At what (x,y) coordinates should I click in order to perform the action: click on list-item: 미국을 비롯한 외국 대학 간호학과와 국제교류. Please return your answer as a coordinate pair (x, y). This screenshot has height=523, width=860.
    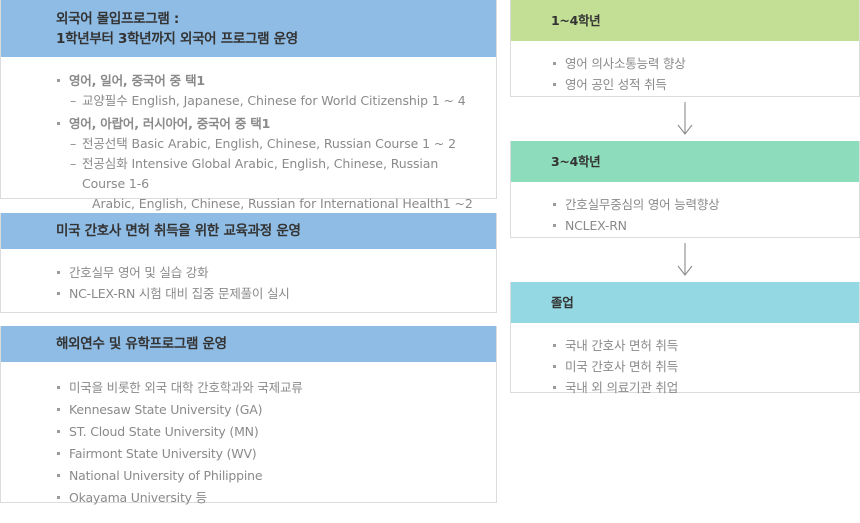
    Looking at the image, I should click on (268, 388).